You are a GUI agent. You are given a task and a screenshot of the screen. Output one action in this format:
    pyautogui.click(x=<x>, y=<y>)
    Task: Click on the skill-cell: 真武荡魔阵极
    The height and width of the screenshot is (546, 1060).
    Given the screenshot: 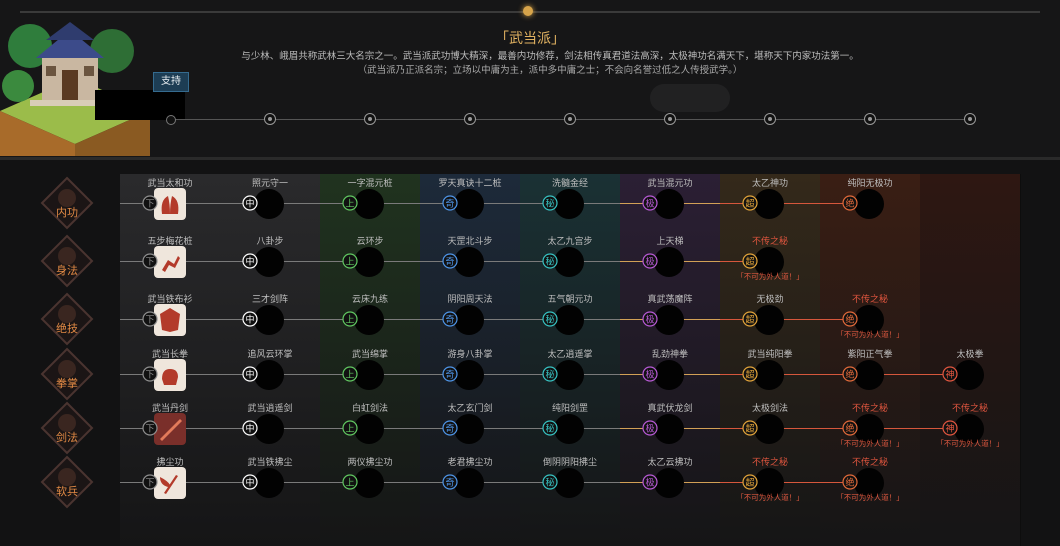 What is the action you would take?
    pyautogui.click(x=670, y=315)
    